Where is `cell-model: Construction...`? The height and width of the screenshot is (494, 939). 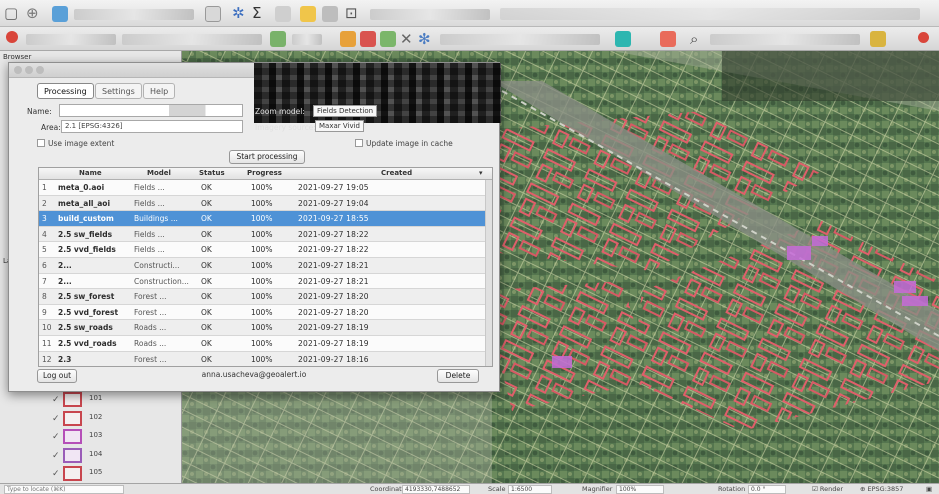
cell-model: Construction... is located at coordinates (161, 281).